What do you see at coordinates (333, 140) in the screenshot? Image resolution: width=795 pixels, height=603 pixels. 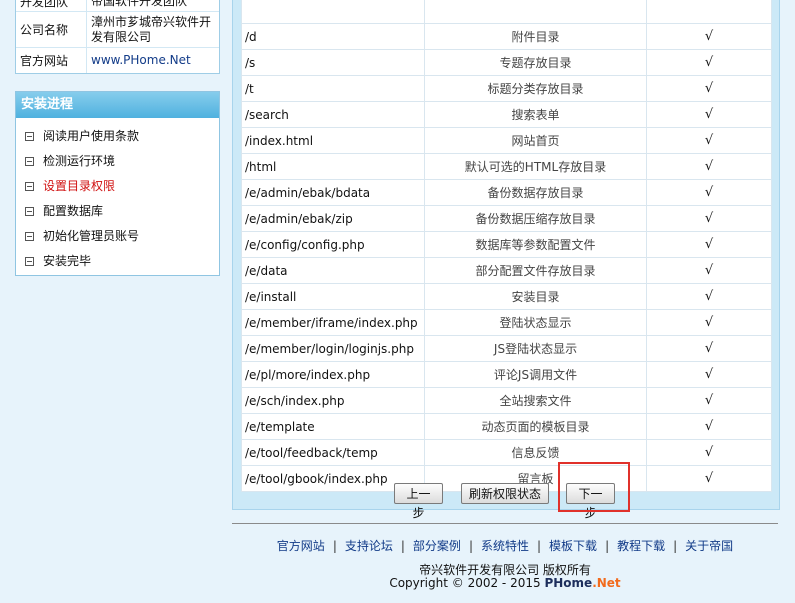 I see `permission-path: /index.html` at bounding box center [333, 140].